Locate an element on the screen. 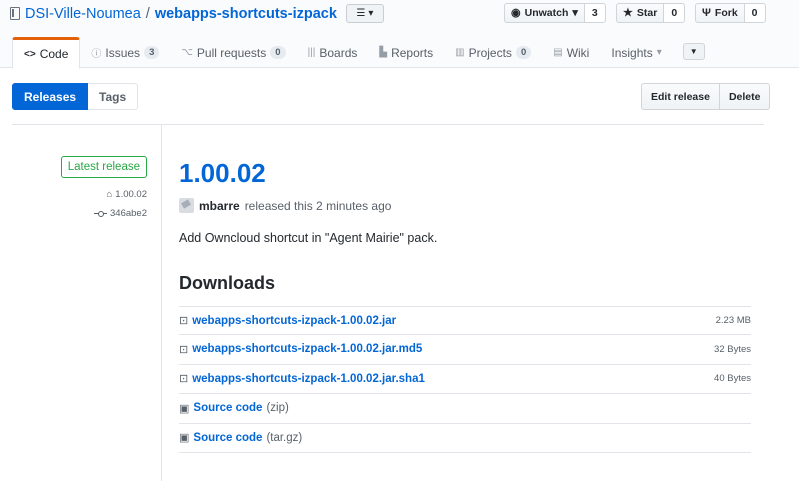  tab-reports: ▙ Reports is located at coordinates (406, 52).